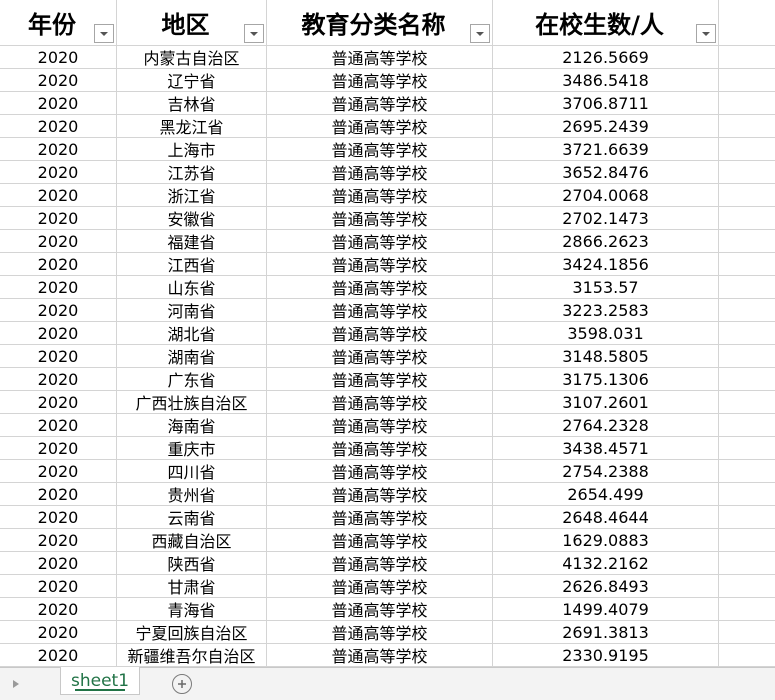 The width and height of the screenshot is (775, 700). Describe the element at coordinates (606, 655) in the screenshot. I see `cell-students: 2330.9195` at that location.